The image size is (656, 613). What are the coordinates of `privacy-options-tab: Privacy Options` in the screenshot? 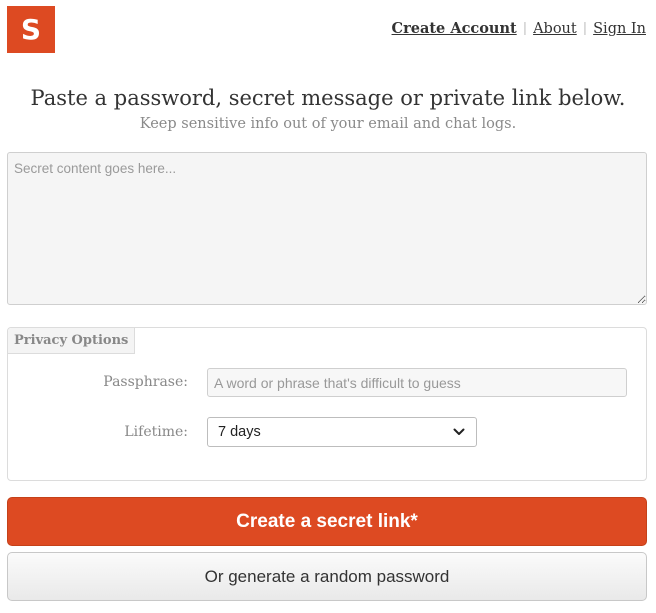 It's located at (72, 341).